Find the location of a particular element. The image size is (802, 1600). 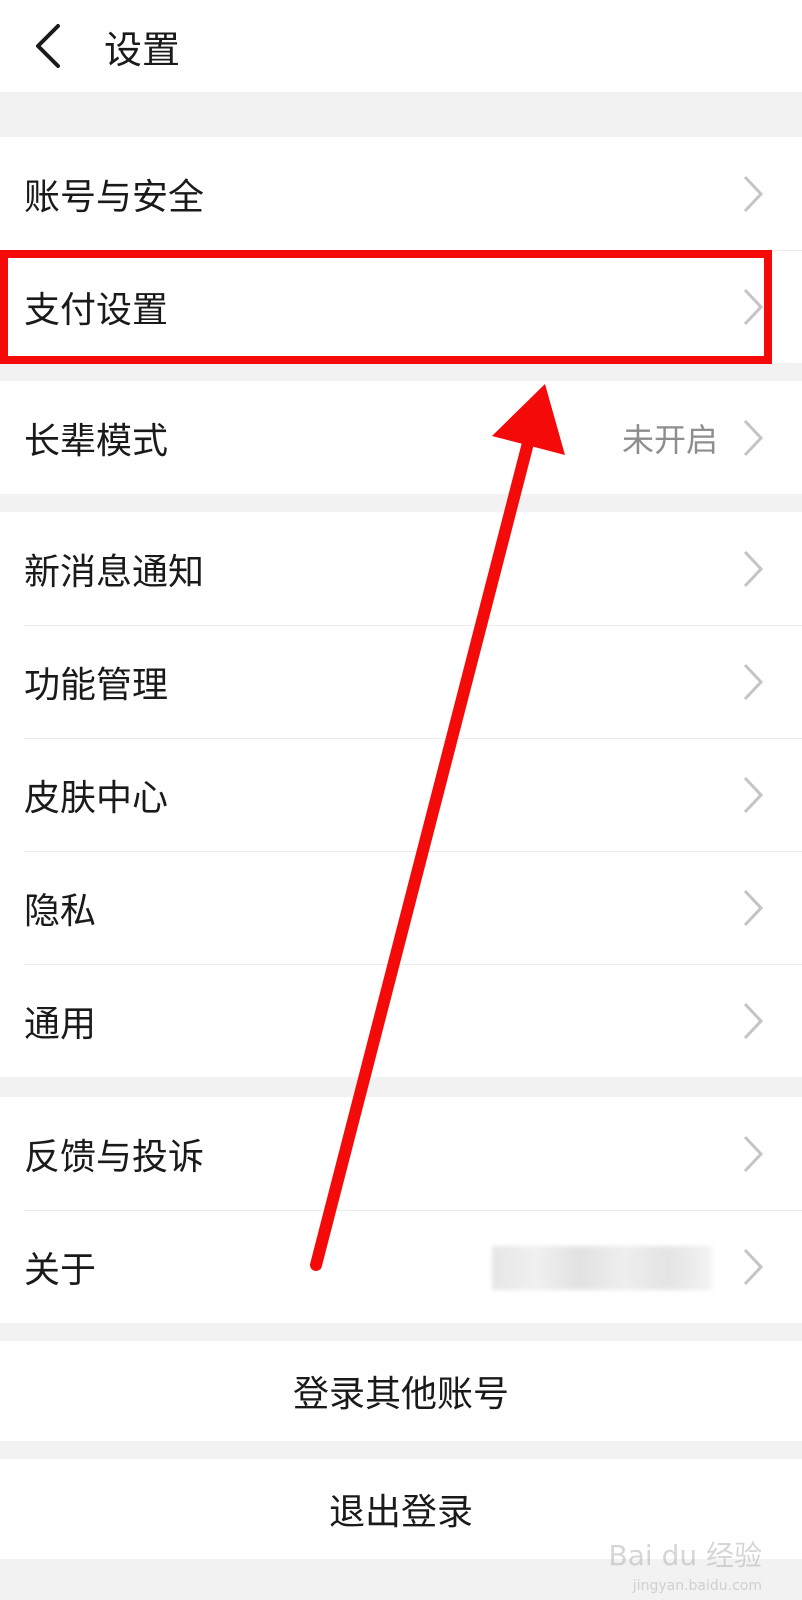

settings-group-support: 反馈与投诉 关于 is located at coordinates (401, 1210).